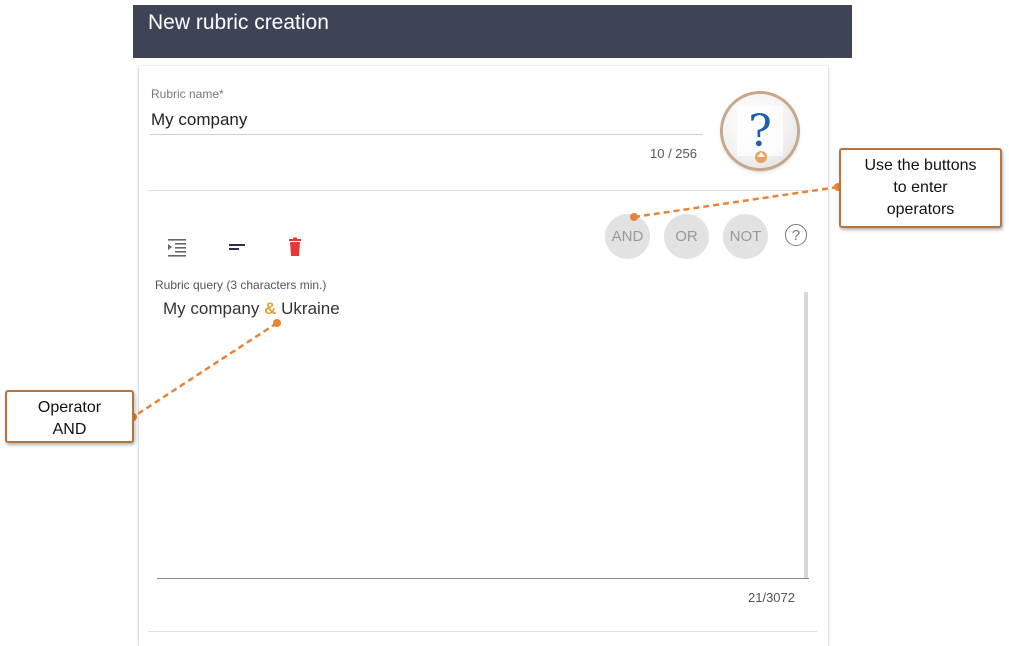 The height and width of the screenshot is (646, 1009). Describe the element at coordinates (482, 190) in the screenshot. I see `section-divider` at that location.